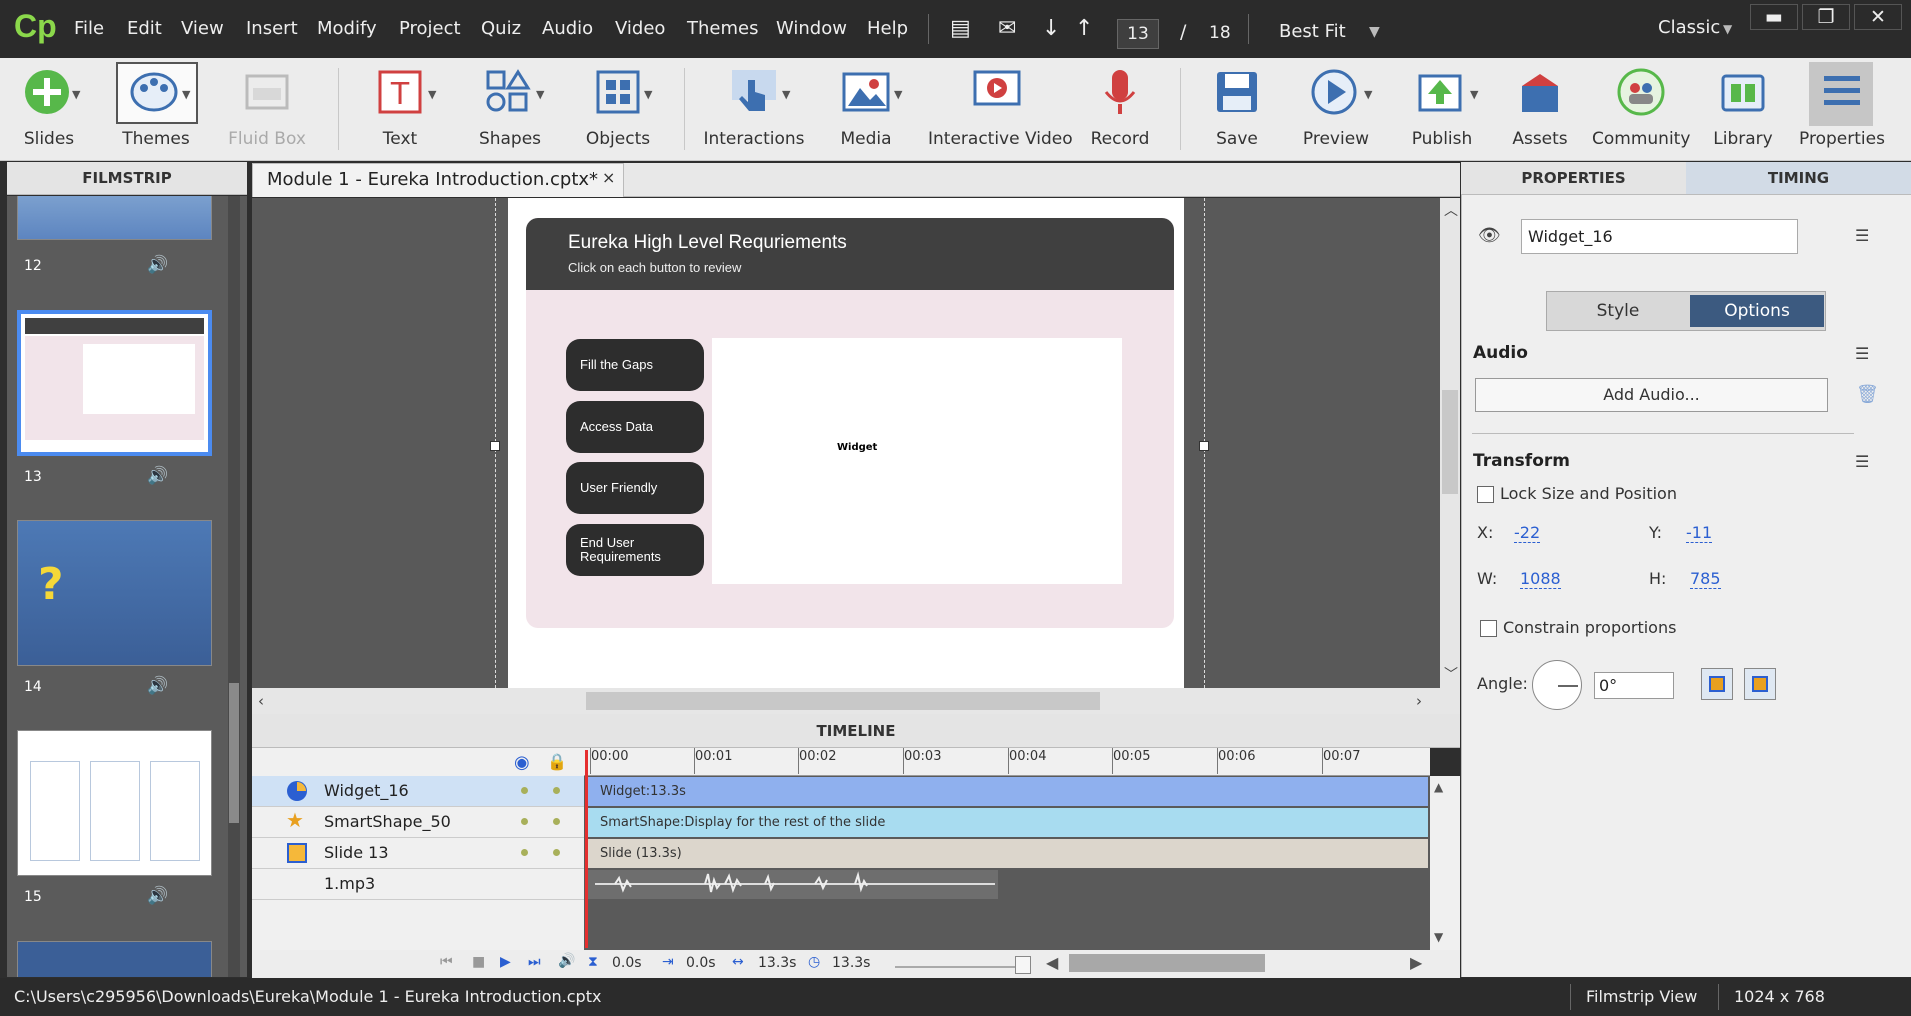  What do you see at coordinates (1717, 684) in the screenshot?
I see `rotate-left-icon` at bounding box center [1717, 684].